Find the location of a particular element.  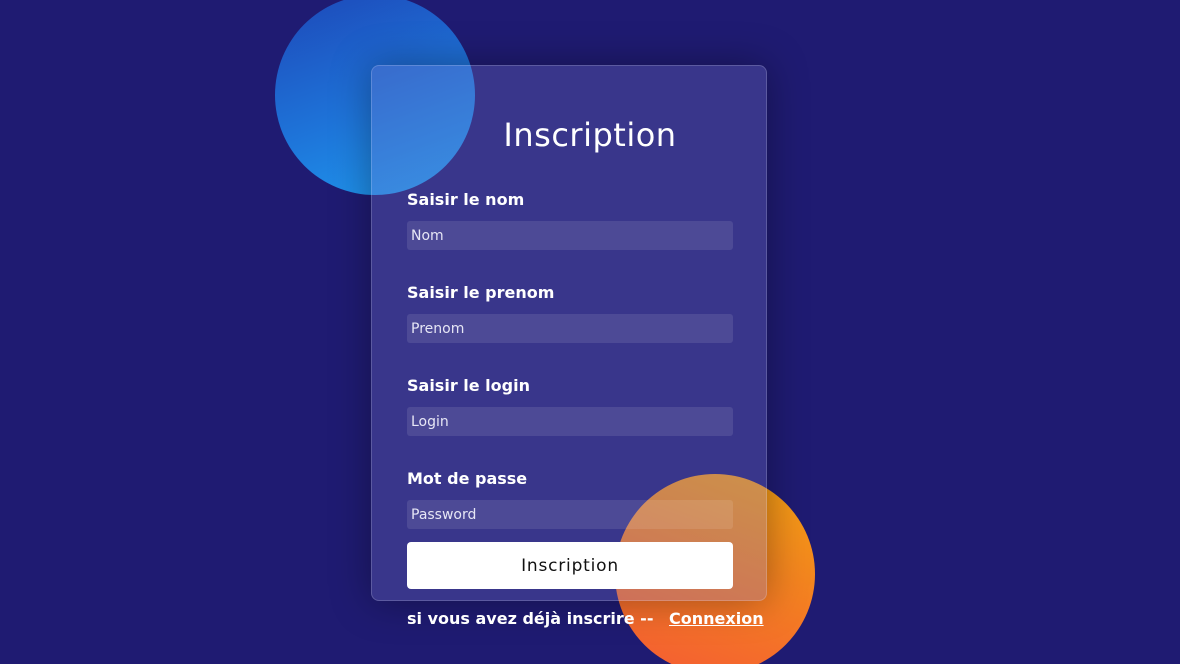

login-prompt: si vous avez déjà inscrire -- Connexion is located at coordinates (585, 618).